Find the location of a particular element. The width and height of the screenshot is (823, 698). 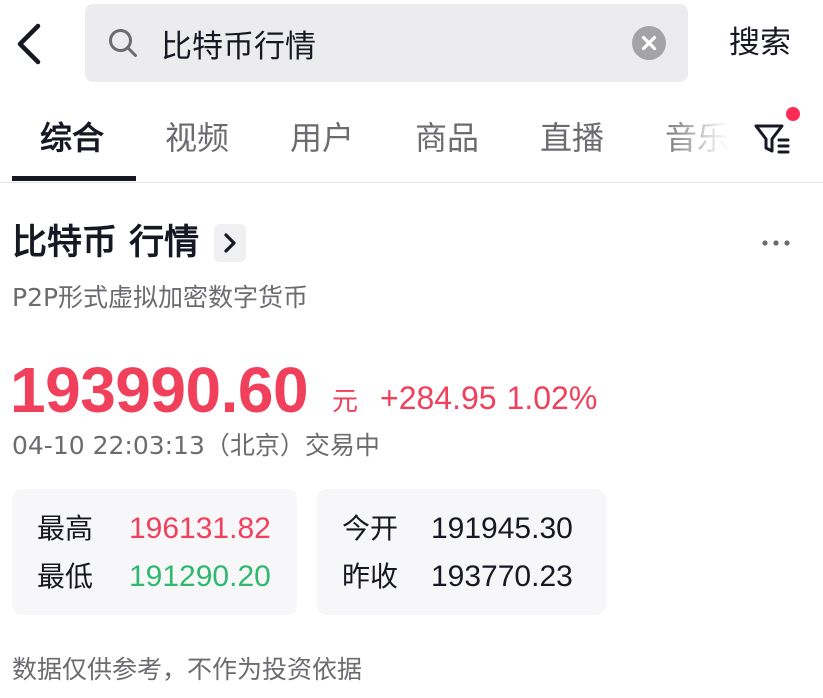

data-disclaimer: 数据仅供参考，不作为投资依据 is located at coordinates (187, 669).